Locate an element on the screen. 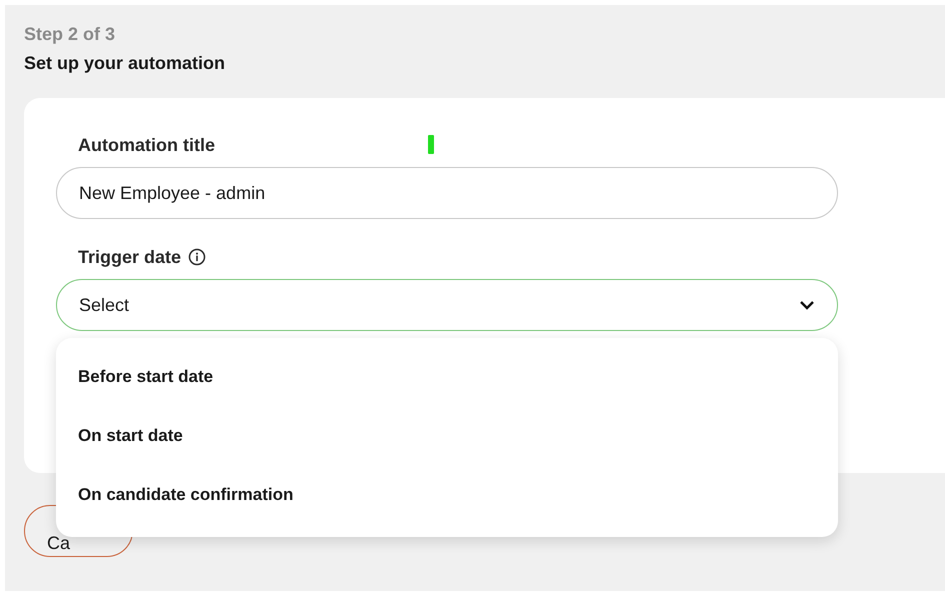 The image size is (945, 596). trigger-date-select: Select is located at coordinates (447, 305).